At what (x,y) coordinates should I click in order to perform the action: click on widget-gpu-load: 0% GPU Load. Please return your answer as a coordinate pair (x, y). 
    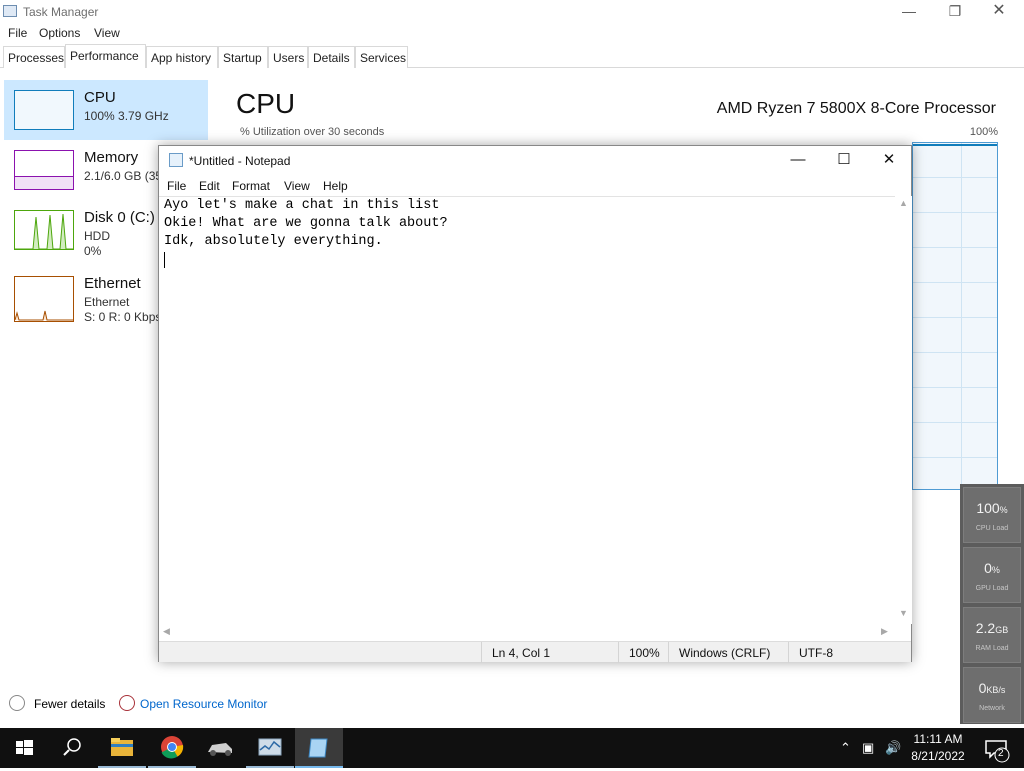
    Looking at the image, I should click on (992, 575).